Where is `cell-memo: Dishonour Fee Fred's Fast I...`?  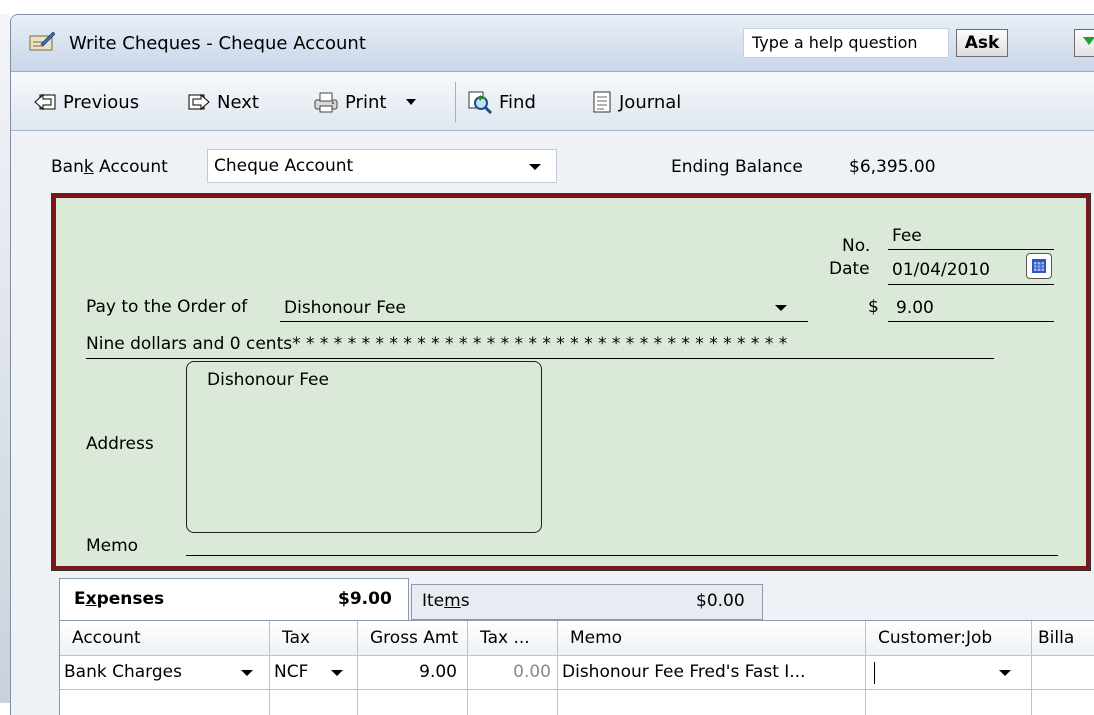
cell-memo: Dishonour Fee Fred's Fast I... is located at coordinates (712, 672).